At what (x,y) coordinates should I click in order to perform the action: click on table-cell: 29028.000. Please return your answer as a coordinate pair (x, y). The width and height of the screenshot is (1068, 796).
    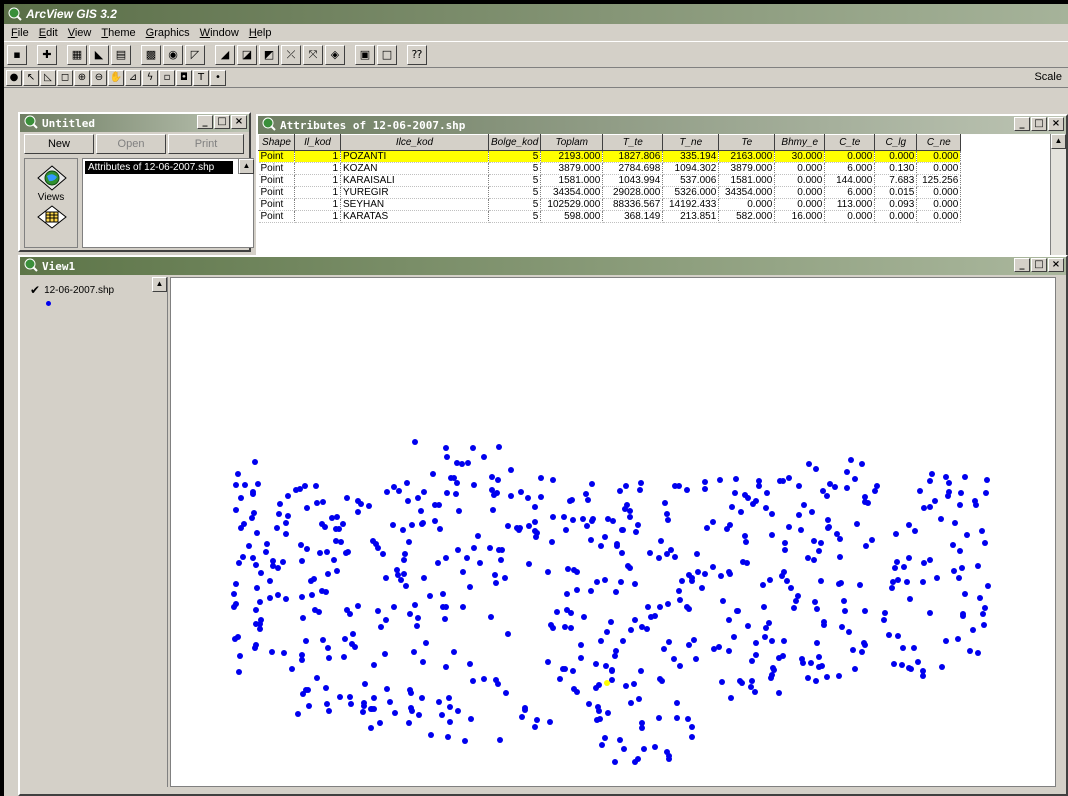
    Looking at the image, I should click on (633, 192).